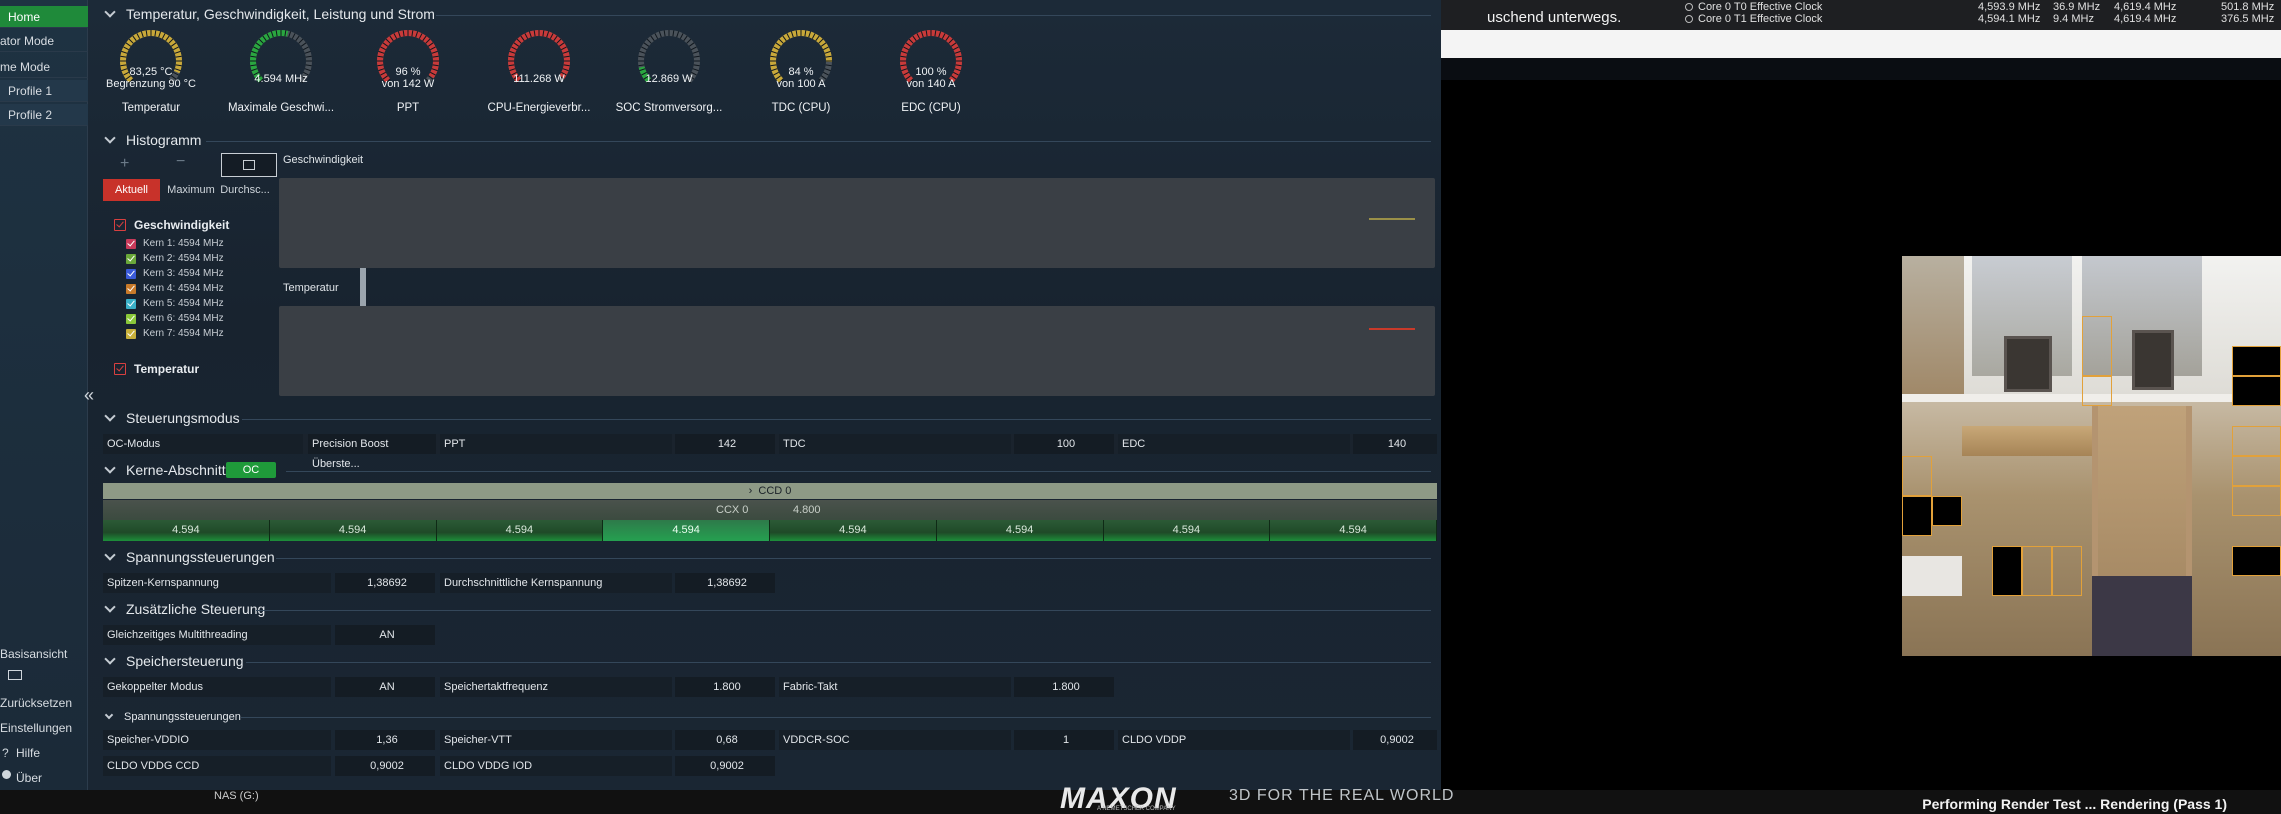  What do you see at coordinates (174, 661) in the screenshot?
I see `section-memory-header: Speichersteuerung` at bounding box center [174, 661].